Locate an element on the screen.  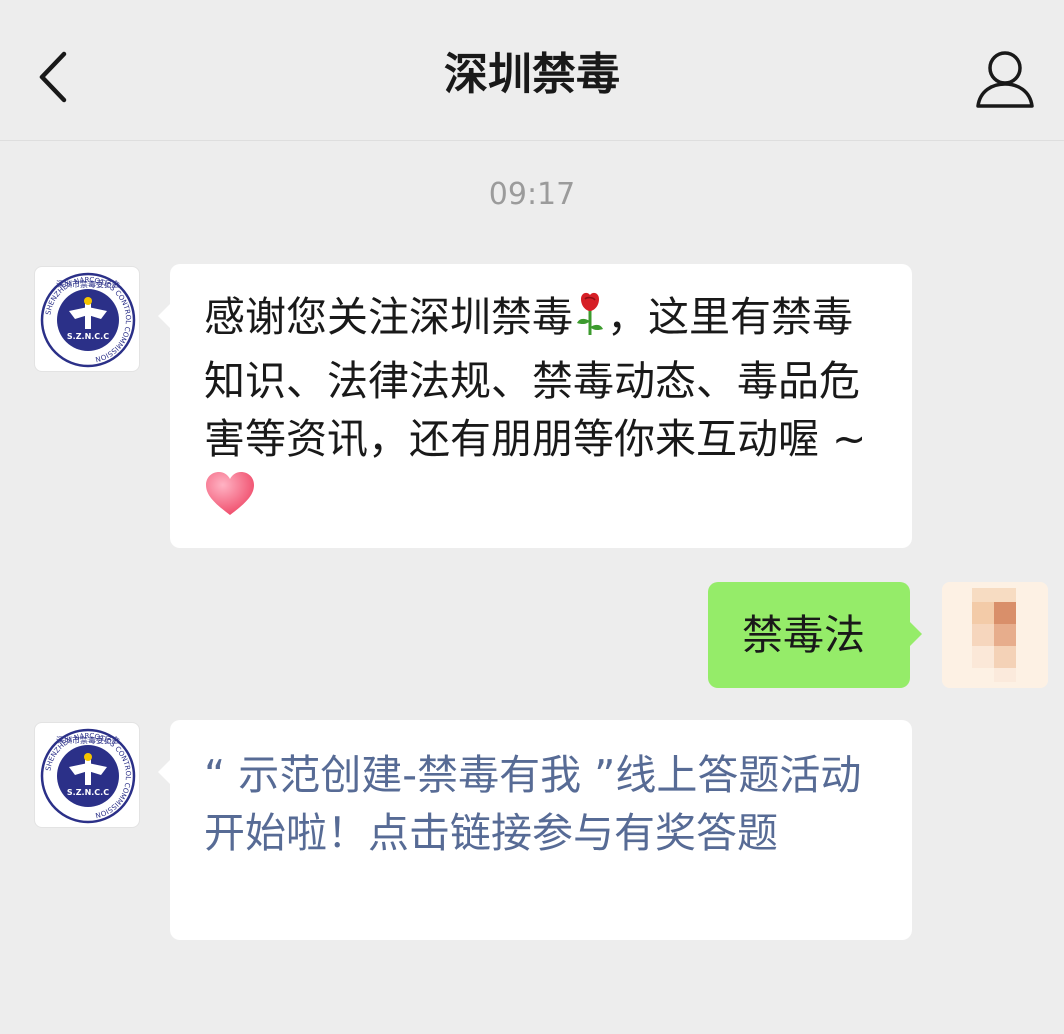
person-icon is located at coordinates (1005, 79).